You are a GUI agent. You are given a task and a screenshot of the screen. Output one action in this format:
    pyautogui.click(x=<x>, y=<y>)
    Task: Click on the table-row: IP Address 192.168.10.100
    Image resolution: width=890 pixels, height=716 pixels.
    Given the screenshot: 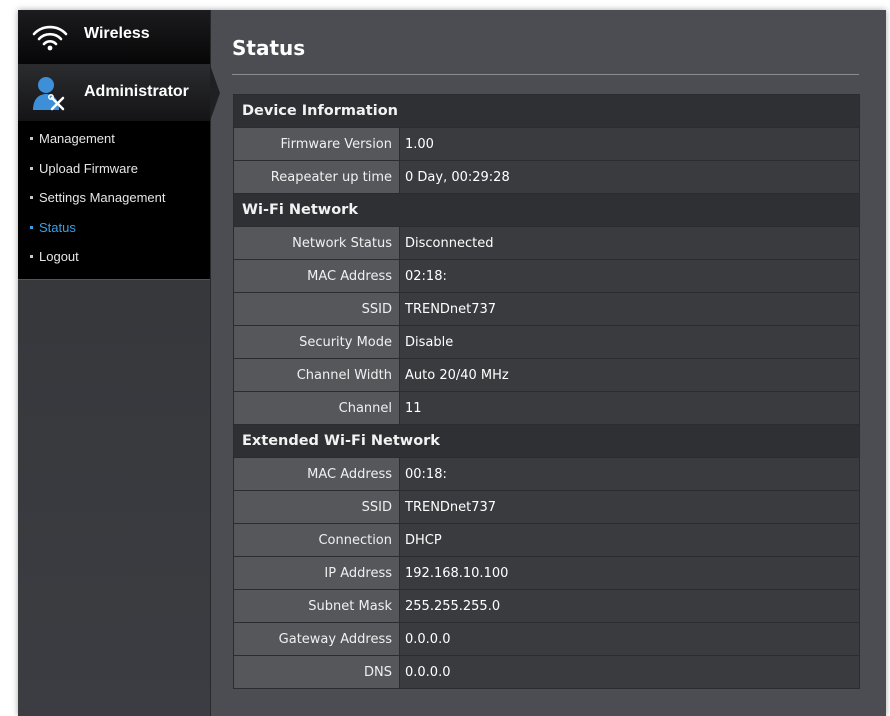 What is the action you would take?
    pyautogui.click(x=546, y=573)
    